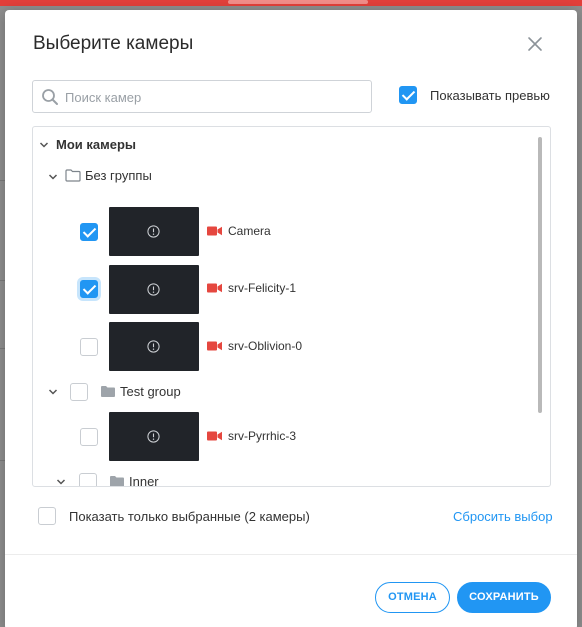  Describe the element at coordinates (412, 597) in the screenshot. I see `cancel-button: ОТМЕНА` at that location.